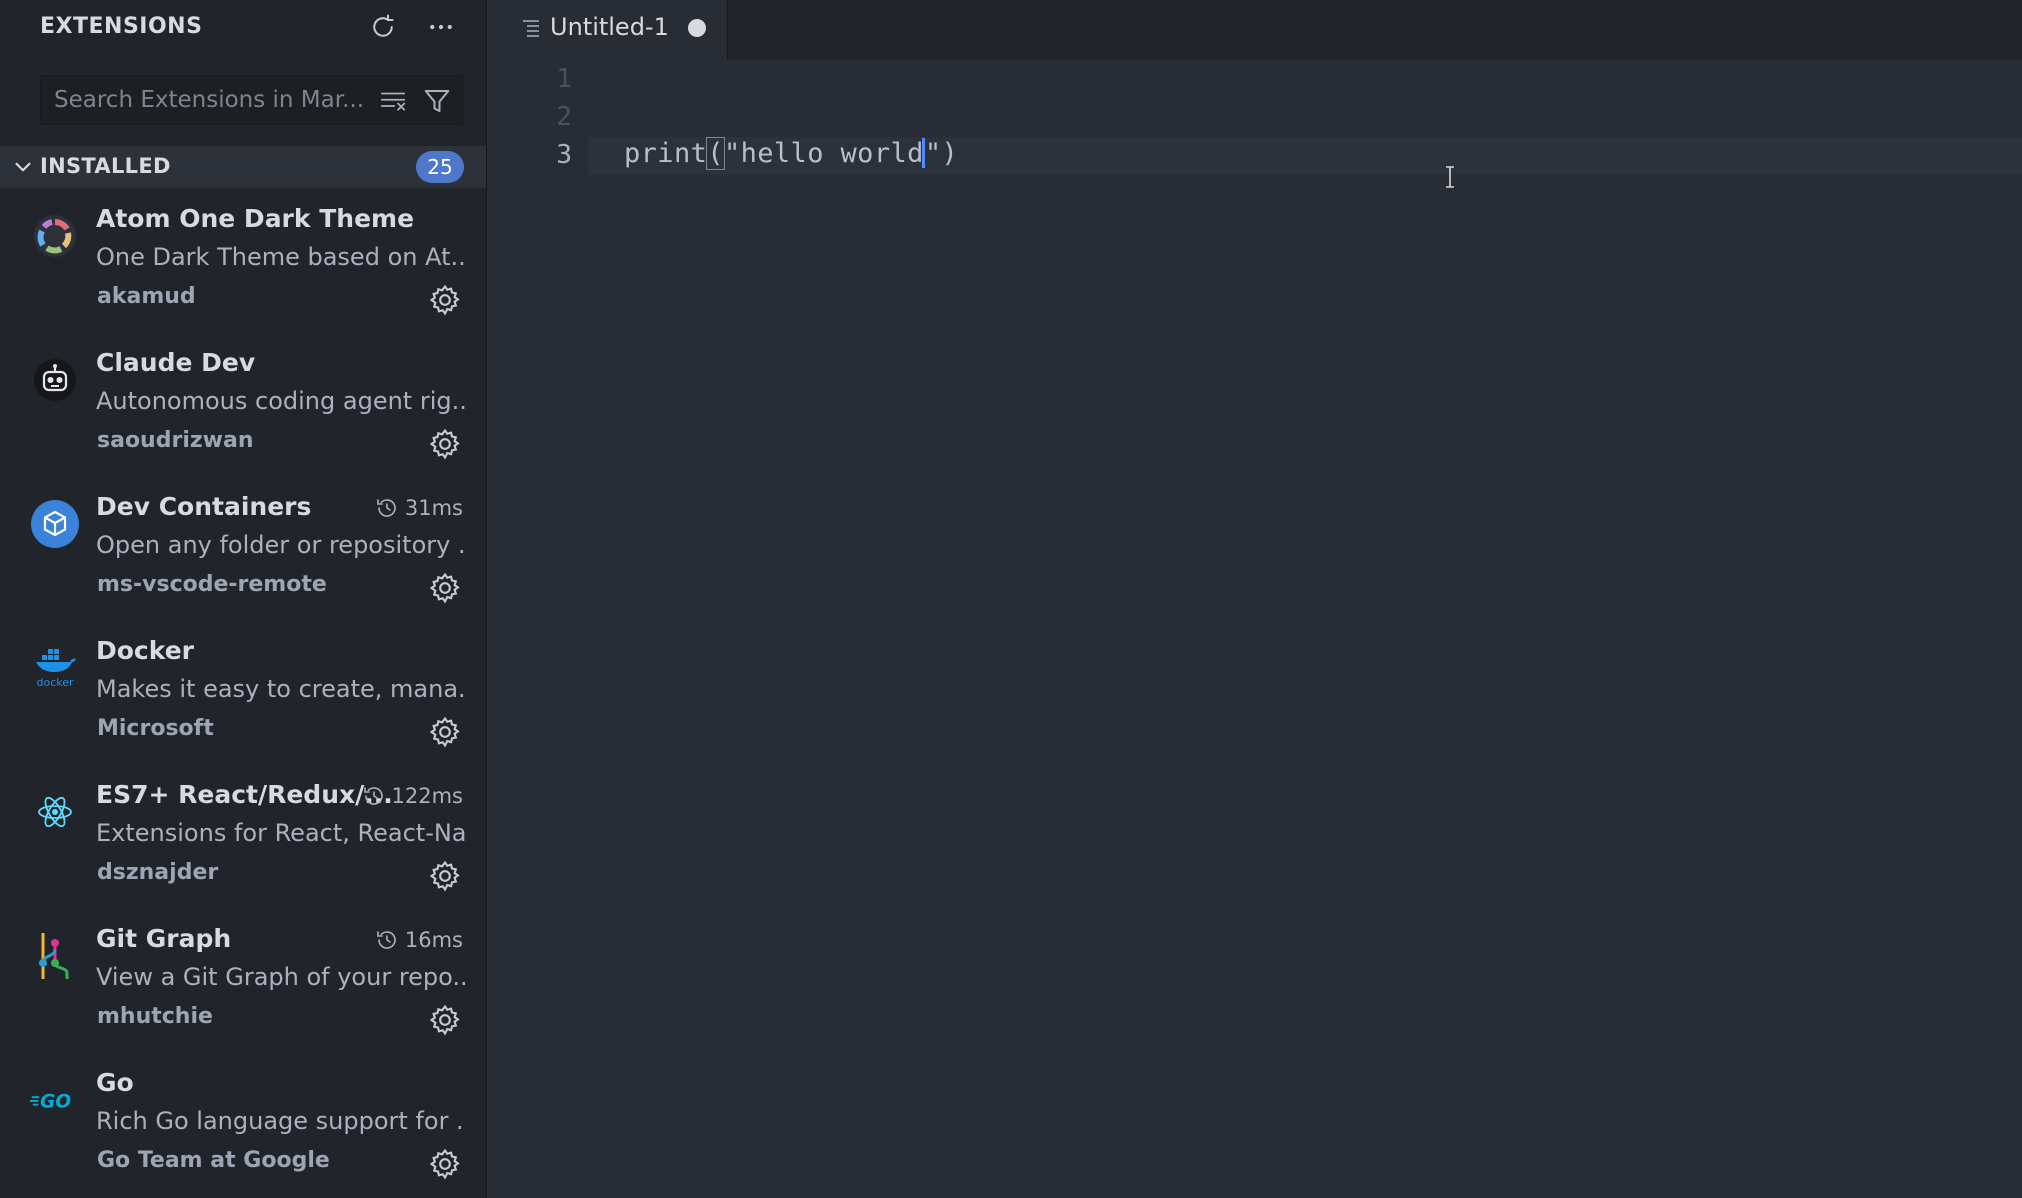 The image size is (2022, 1198). I want to click on svg-text: GO, so click(55, 1101).